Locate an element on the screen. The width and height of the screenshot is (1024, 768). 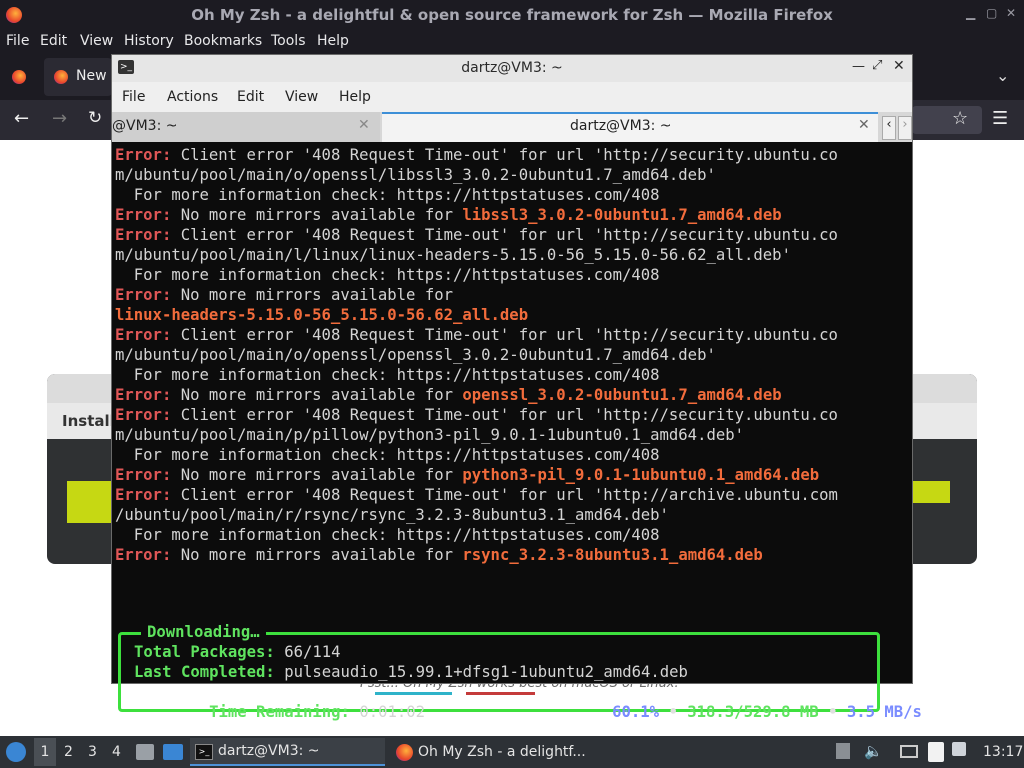
progress-stats: 60.1% • 318.3/529.8 MB • 3.5 MB/s is located at coordinates (729, 701).